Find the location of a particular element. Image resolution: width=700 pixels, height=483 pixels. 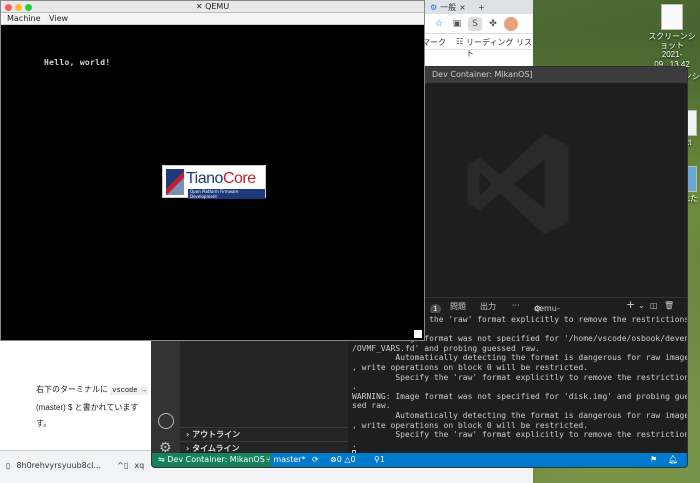

bookmark-star-icon: ☆ is located at coordinates (439, 24).